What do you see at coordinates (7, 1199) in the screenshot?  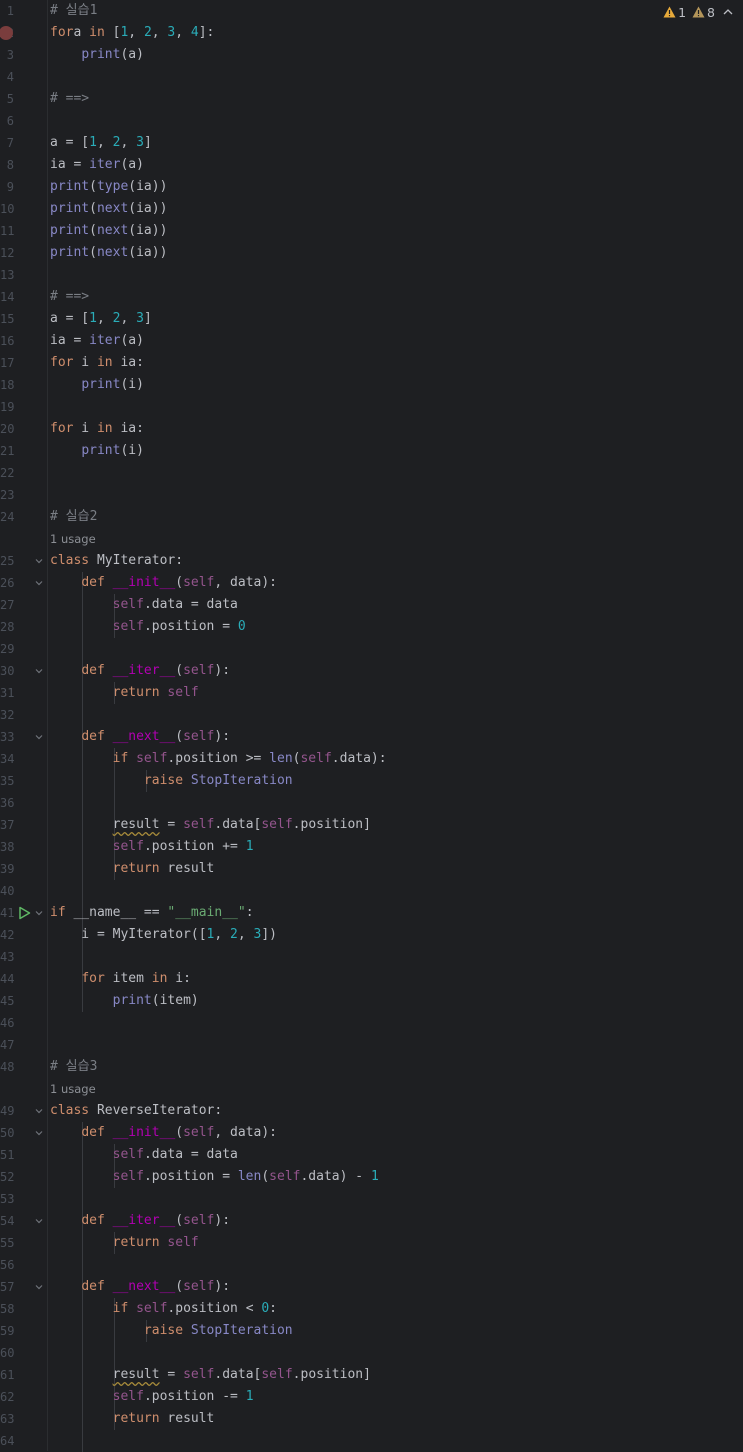 I see `line-number: 53` at bounding box center [7, 1199].